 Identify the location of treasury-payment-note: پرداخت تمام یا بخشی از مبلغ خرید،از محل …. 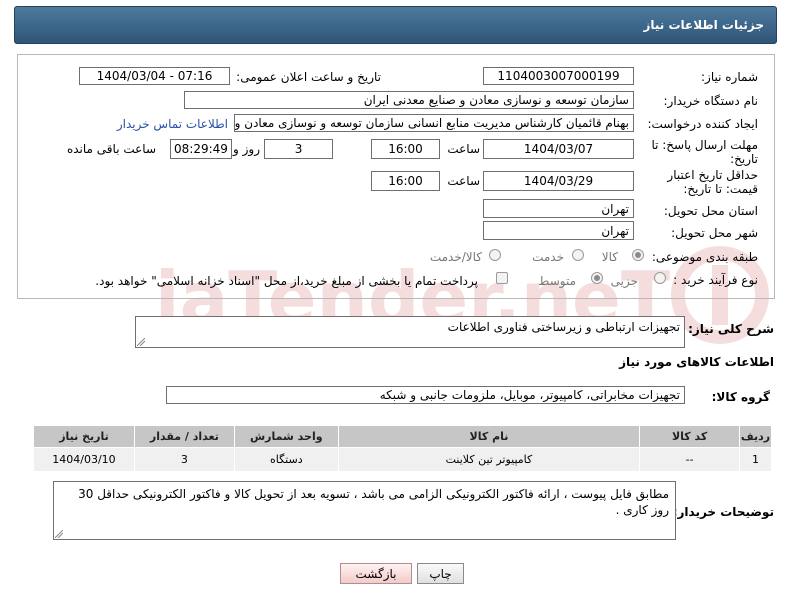
(286, 281).